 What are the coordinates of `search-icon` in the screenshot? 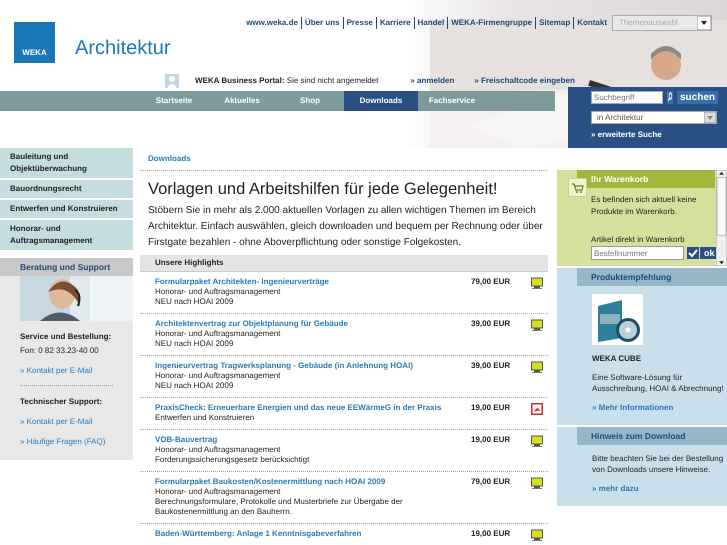 It's located at (670, 97).